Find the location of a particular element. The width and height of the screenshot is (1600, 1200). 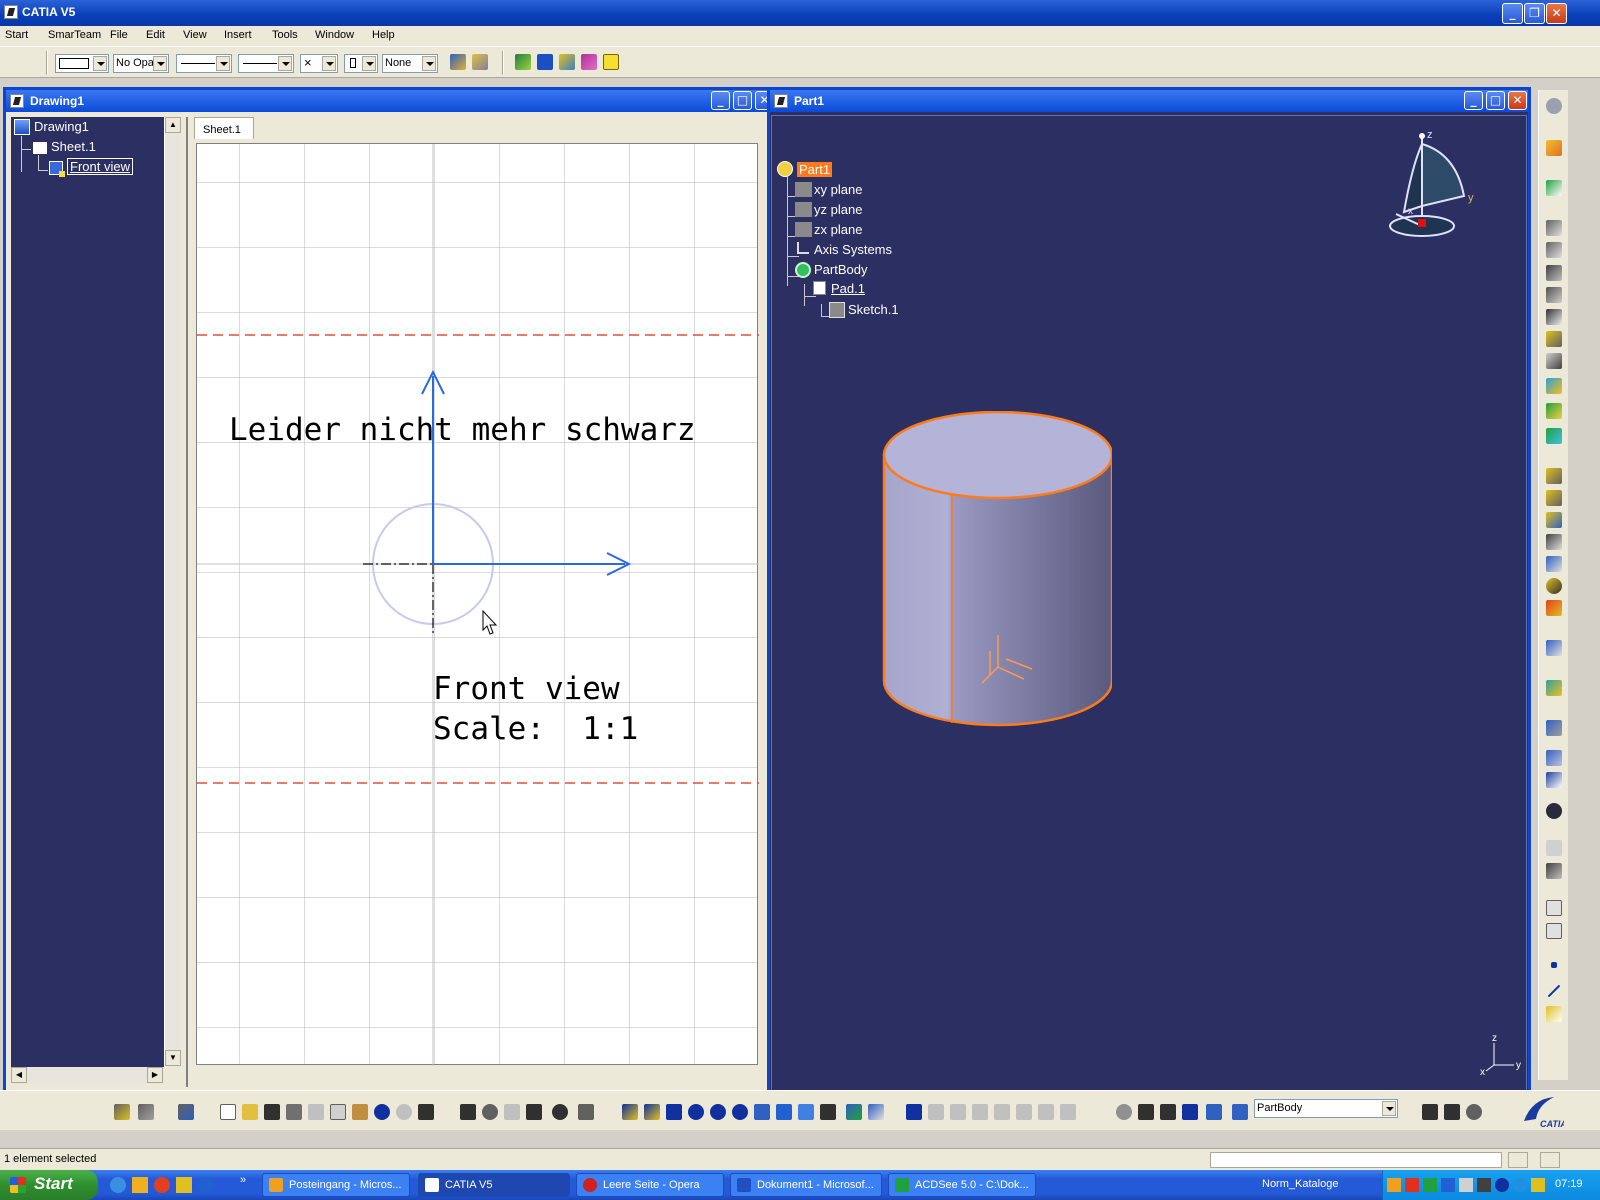

task-catia: CATIA V5 is located at coordinates (494, 1185).